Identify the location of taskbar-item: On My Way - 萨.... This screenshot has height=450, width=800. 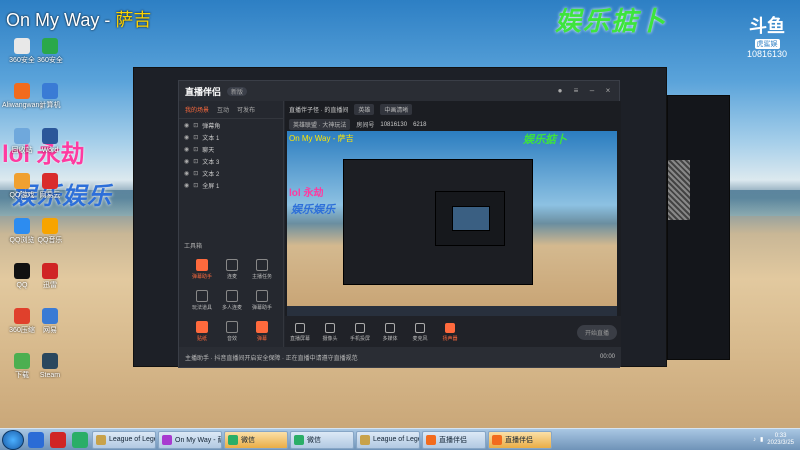
(190, 439).